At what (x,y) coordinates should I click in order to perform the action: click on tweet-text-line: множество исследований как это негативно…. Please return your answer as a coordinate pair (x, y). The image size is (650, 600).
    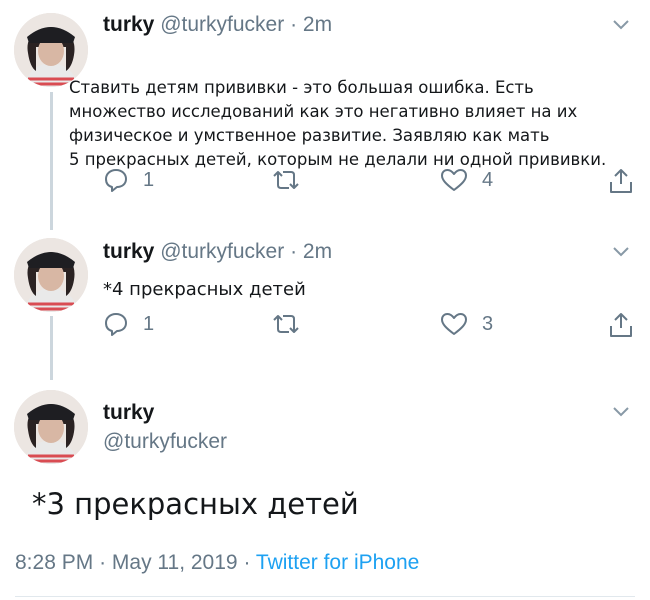
    Looking at the image, I should click on (323, 111).